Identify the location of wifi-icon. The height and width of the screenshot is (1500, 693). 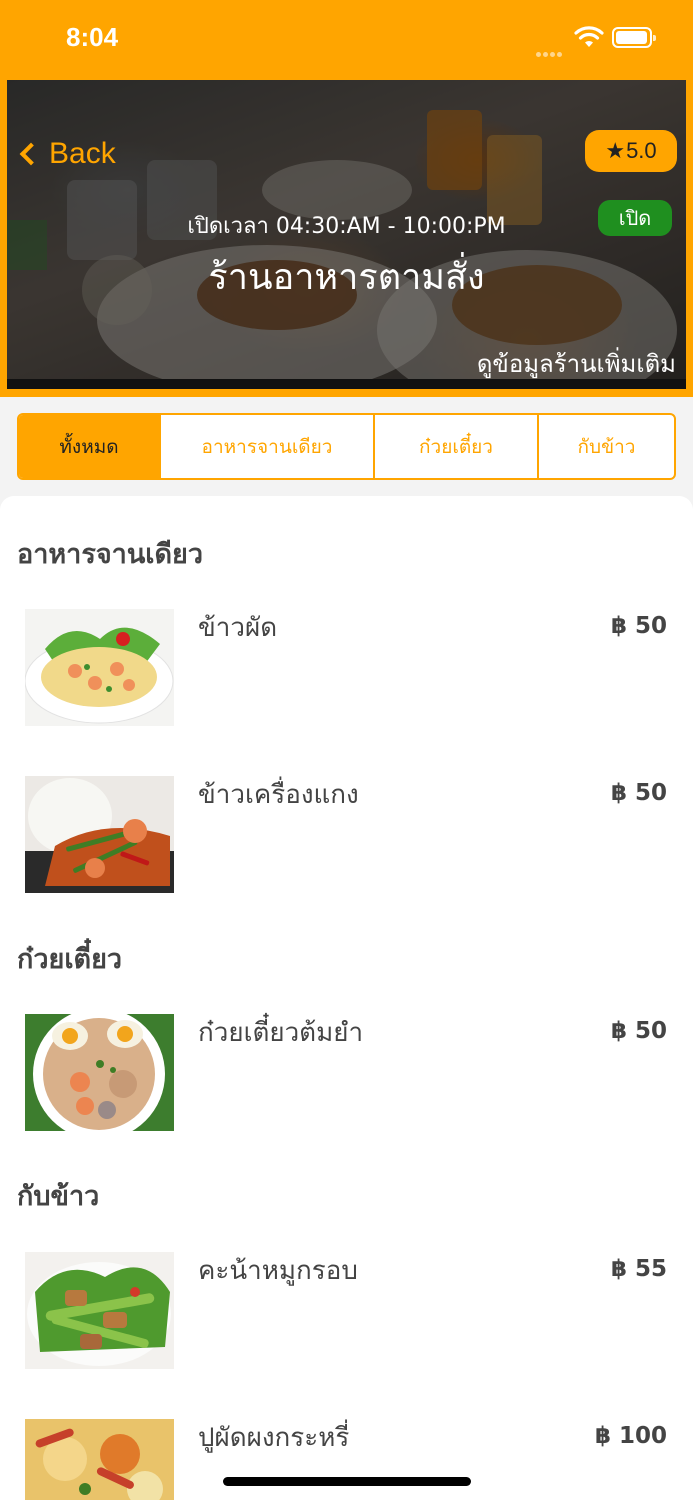
(589, 36).